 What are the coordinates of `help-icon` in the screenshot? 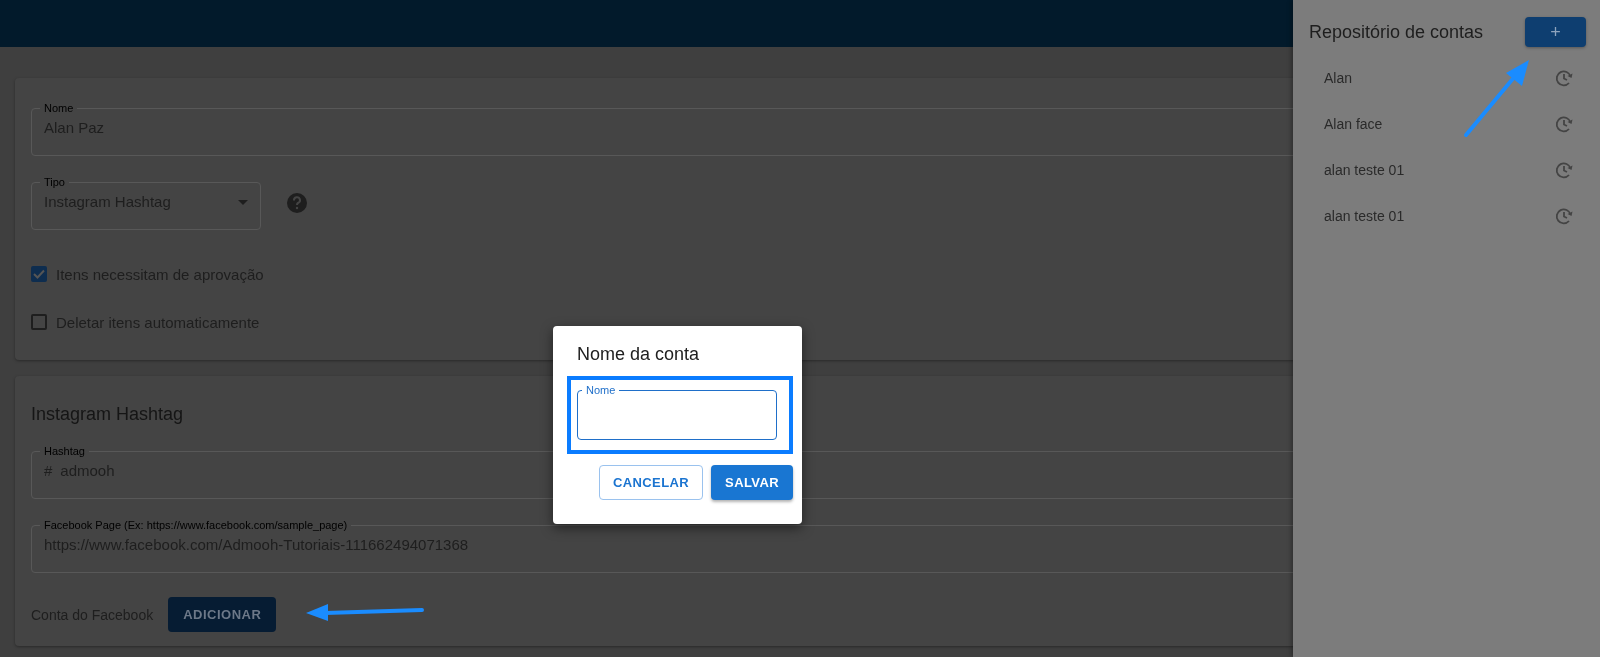 It's located at (297, 203).